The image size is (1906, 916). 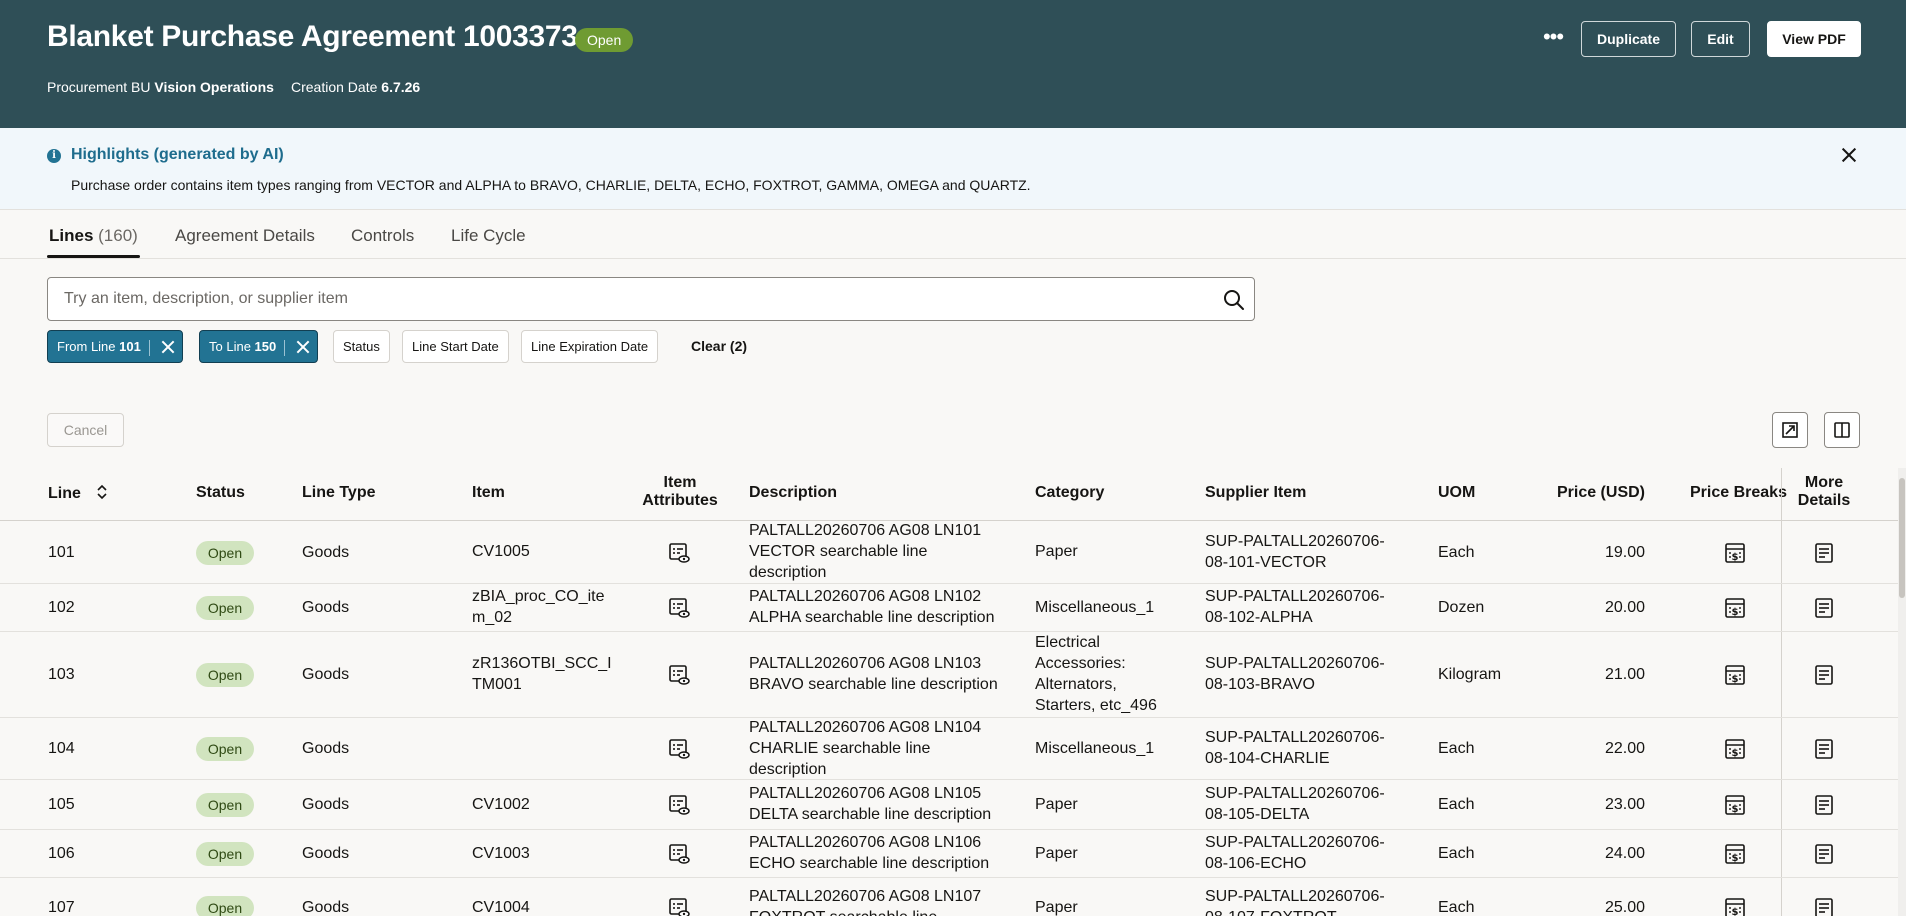 What do you see at coordinates (230, 346) in the screenshot?
I see `to-line-label: To Line` at bounding box center [230, 346].